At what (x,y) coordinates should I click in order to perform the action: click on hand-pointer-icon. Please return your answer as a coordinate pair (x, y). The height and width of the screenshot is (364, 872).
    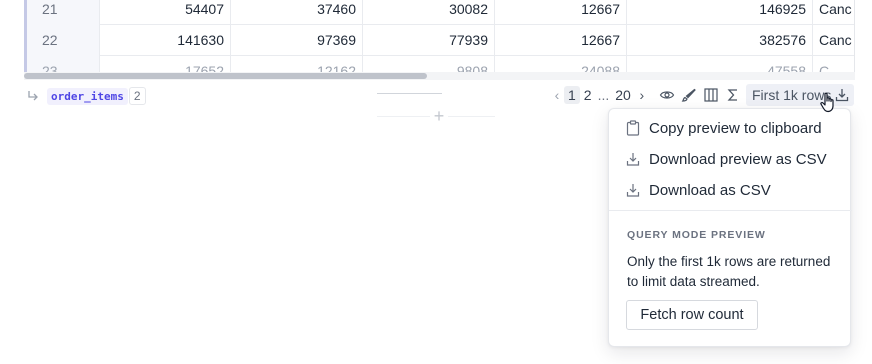
    Looking at the image, I should click on (828, 105).